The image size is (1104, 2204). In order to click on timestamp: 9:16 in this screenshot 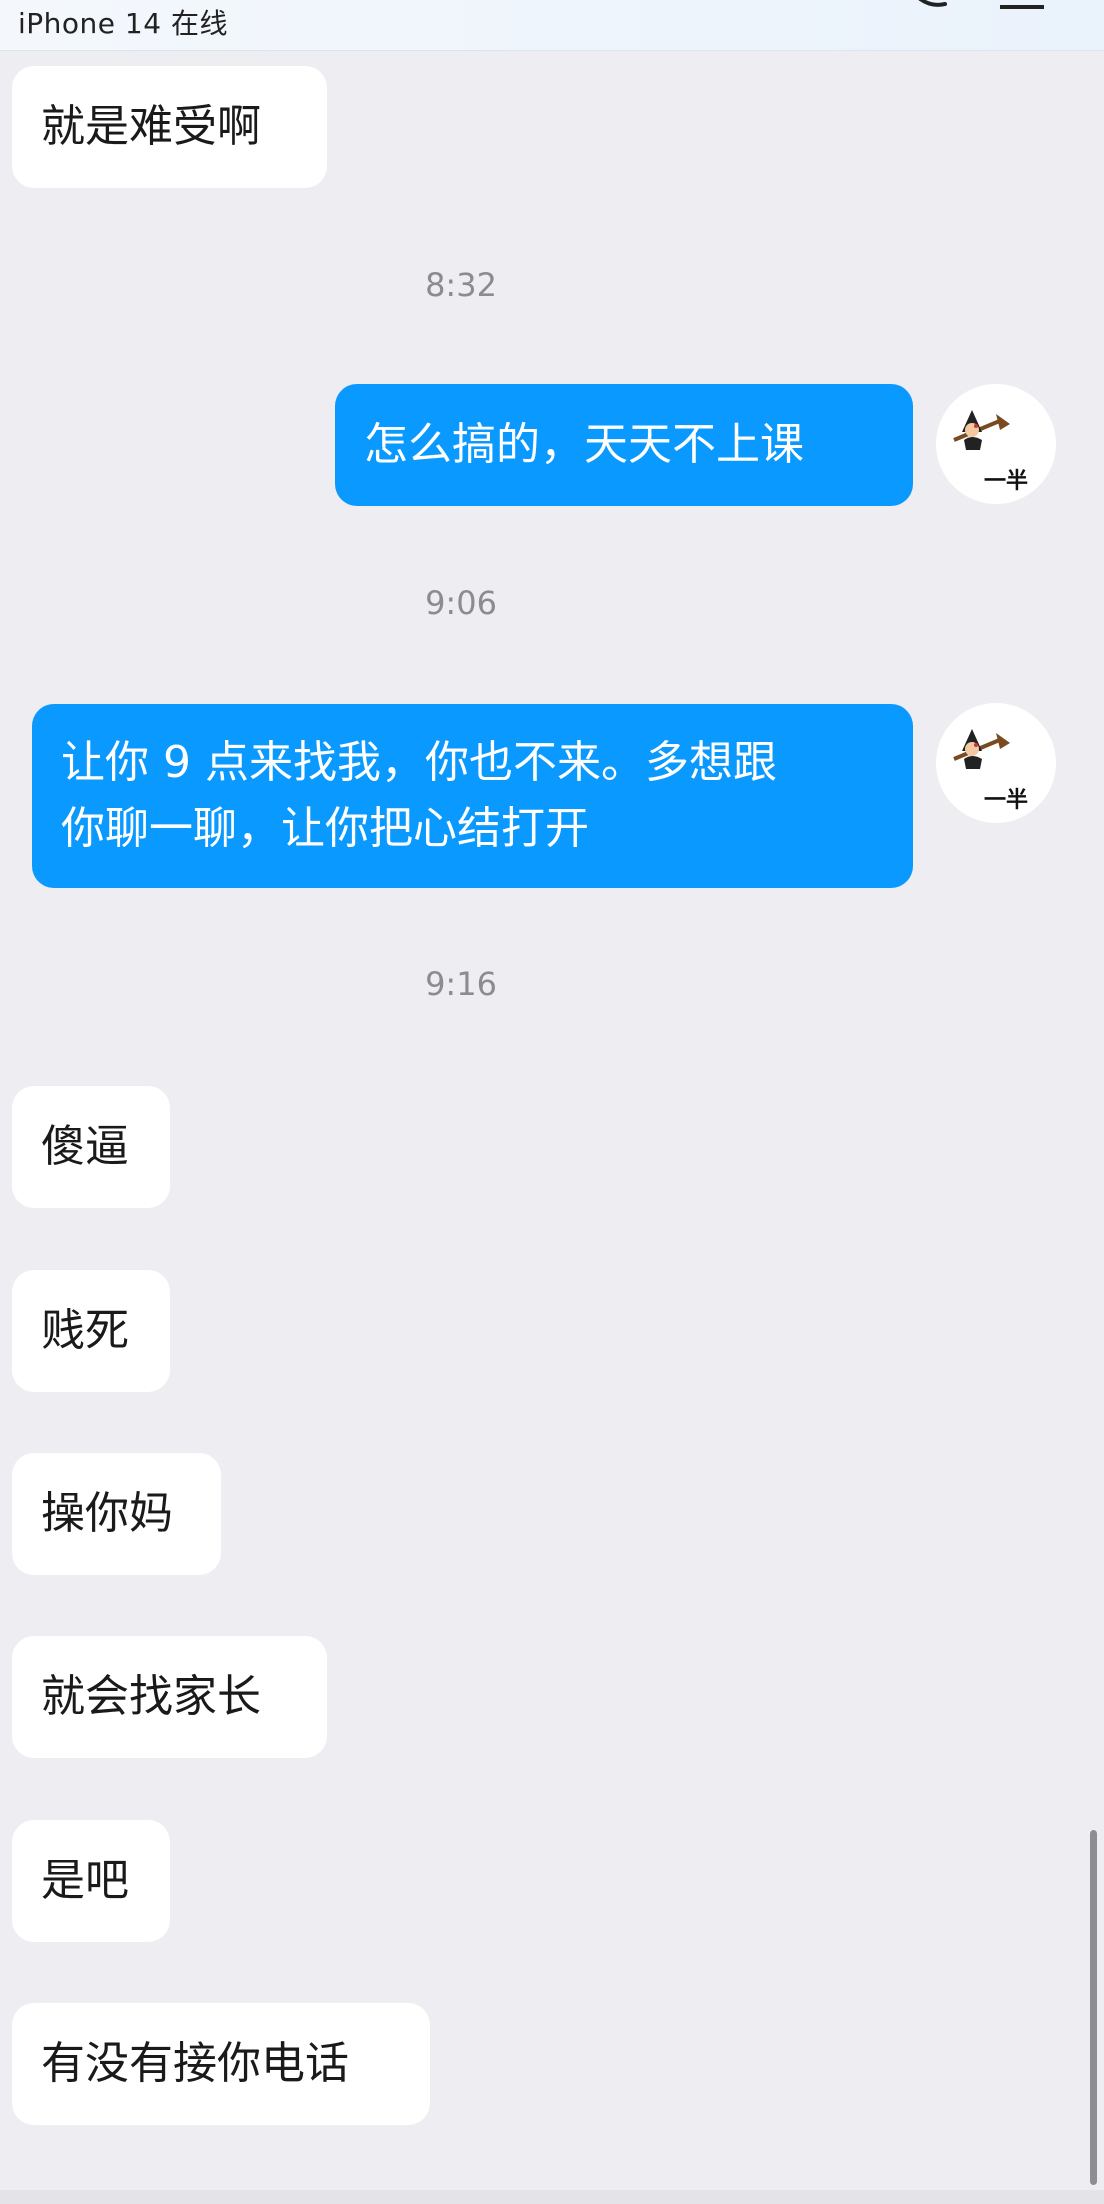, I will do `click(461, 984)`.